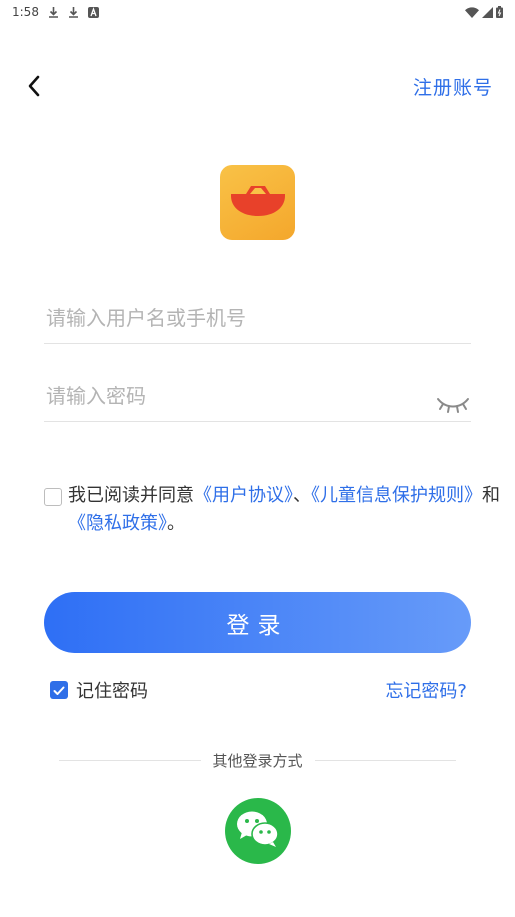 This screenshot has width=515, height=917. Describe the element at coordinates (453, 86) in the screenshot. I see `register-account-link: 注册账号` at that location.